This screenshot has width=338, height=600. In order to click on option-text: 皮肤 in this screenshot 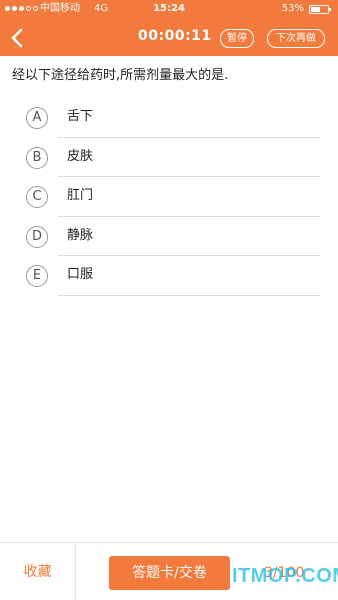, I will do `click(80, 156)`.